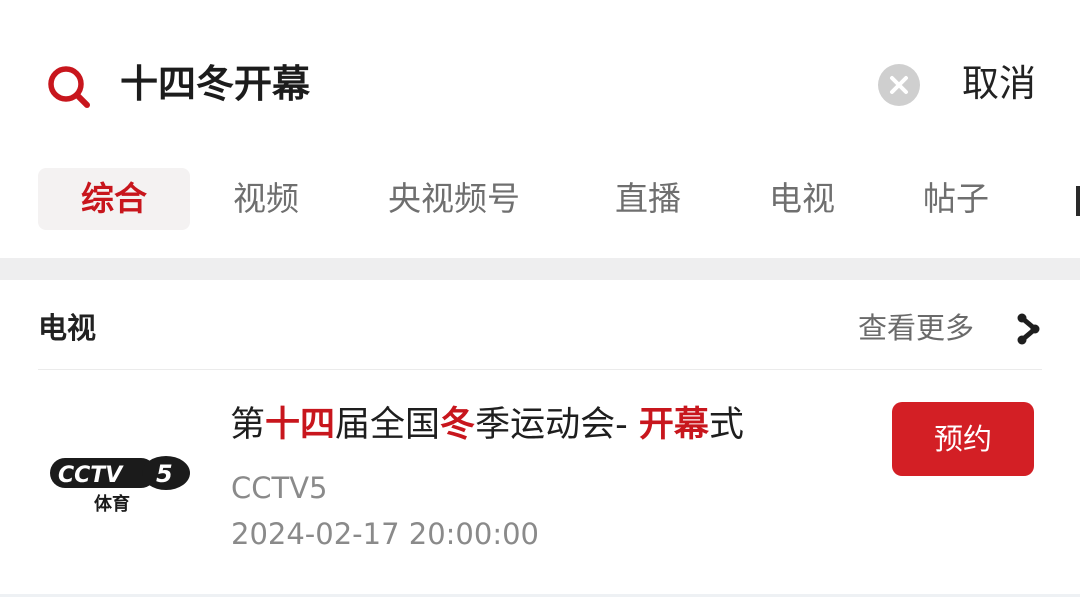 The height and width of the screenshot is (597, 1080). Describe the element at coordinates (388, 425) in the screenshot. I see `title-segment: 届全国` at that location.